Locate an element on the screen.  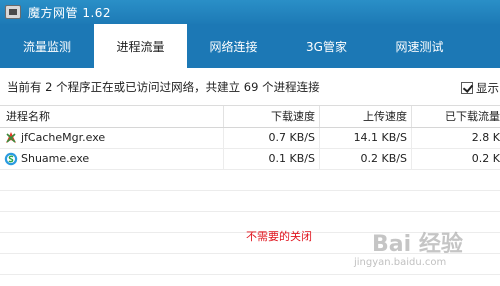
downloaded-traffic: 0.2 K is located at coordinates (455, 159).